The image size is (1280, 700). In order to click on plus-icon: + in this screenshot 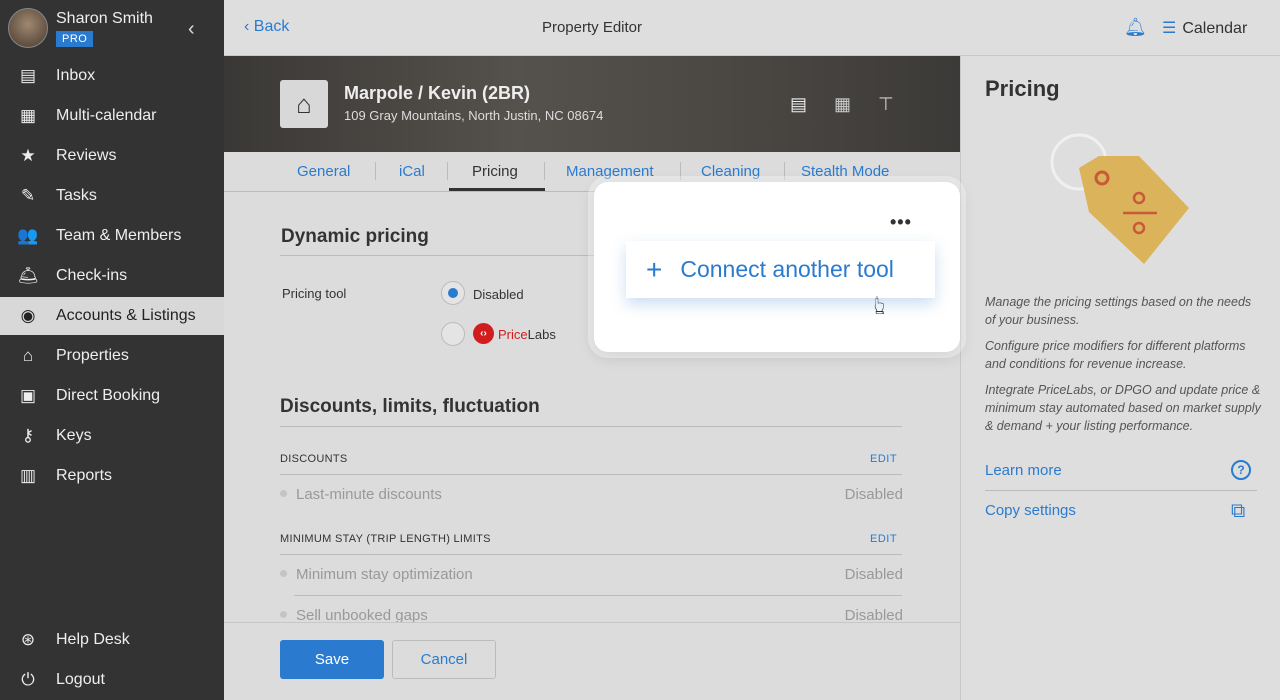, I will do `click(654, 269)`.